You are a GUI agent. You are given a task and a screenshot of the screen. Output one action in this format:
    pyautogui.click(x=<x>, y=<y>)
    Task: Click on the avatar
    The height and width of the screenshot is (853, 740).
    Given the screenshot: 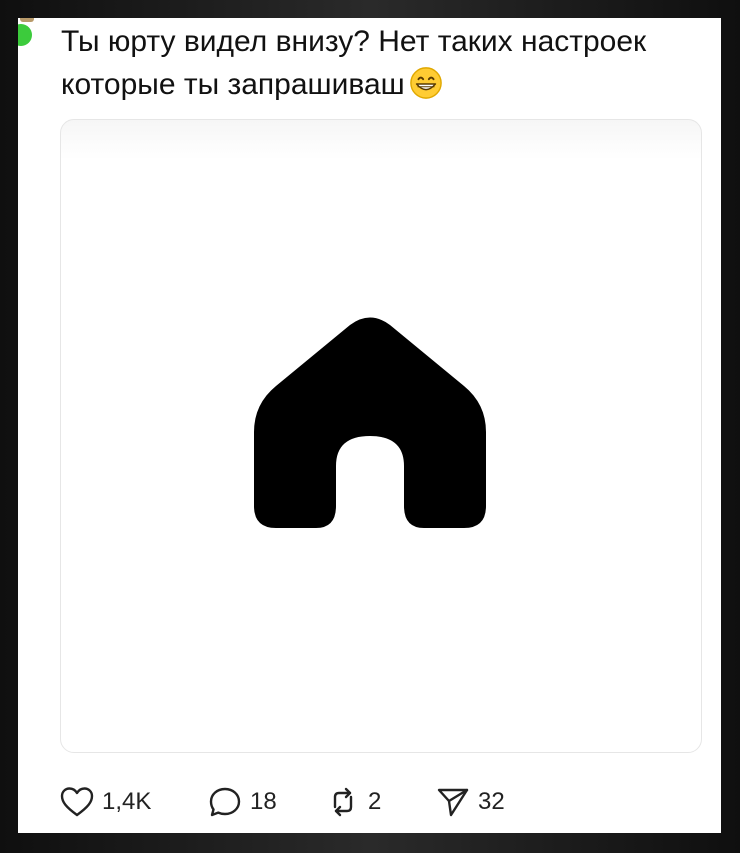 What is the action you would take?
    pyautogui.click(x=29, y=45)
    